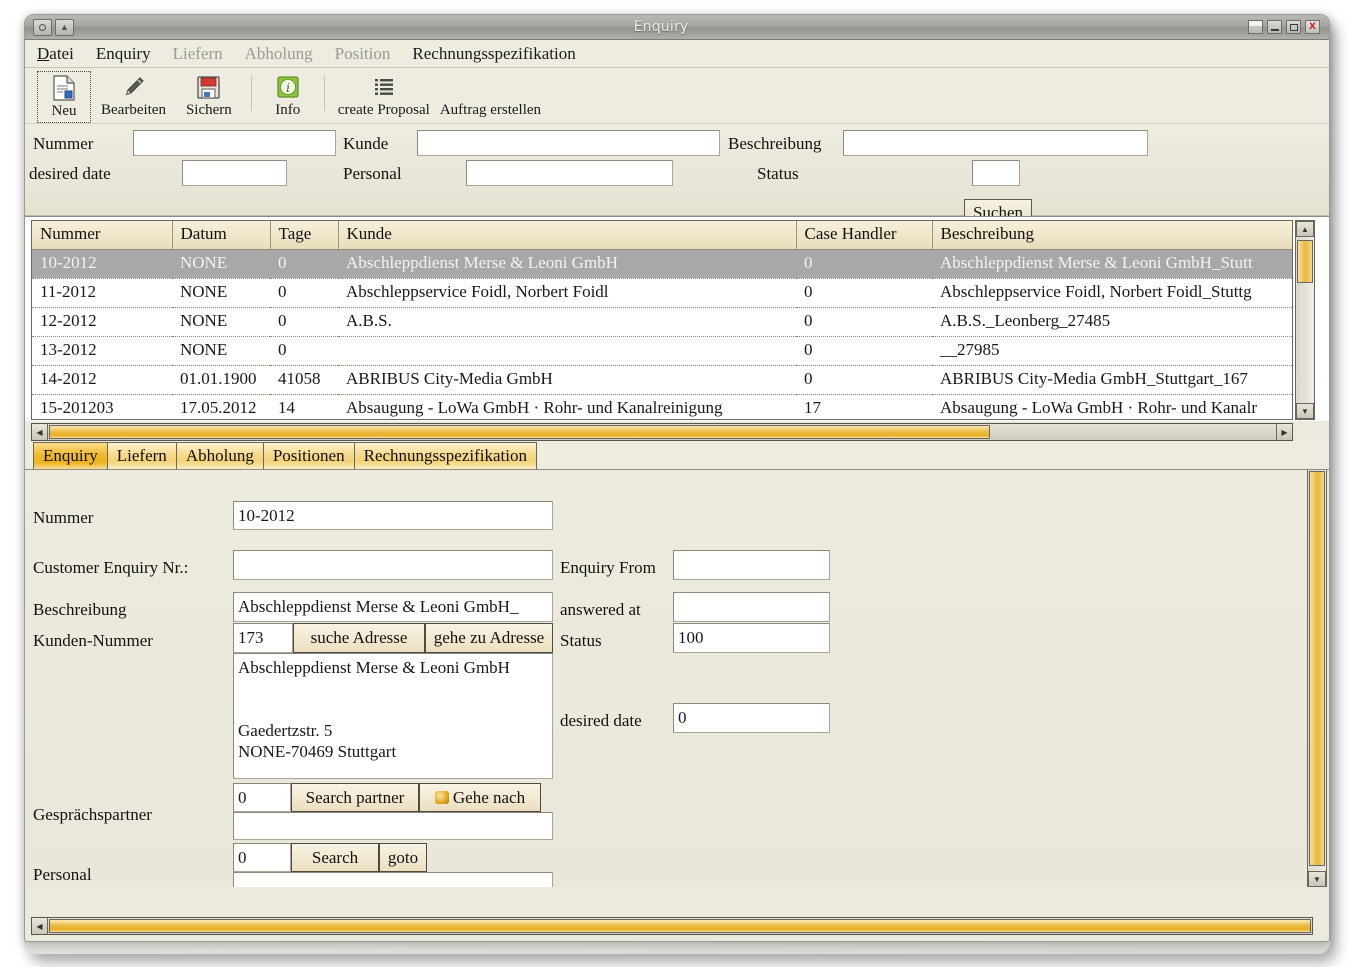 The height and width of the screenshot is (967, 1367). Describe the element at coordinates (567, 235) in the screenshot. I see `column-header-kunde: Kunde` at that location.